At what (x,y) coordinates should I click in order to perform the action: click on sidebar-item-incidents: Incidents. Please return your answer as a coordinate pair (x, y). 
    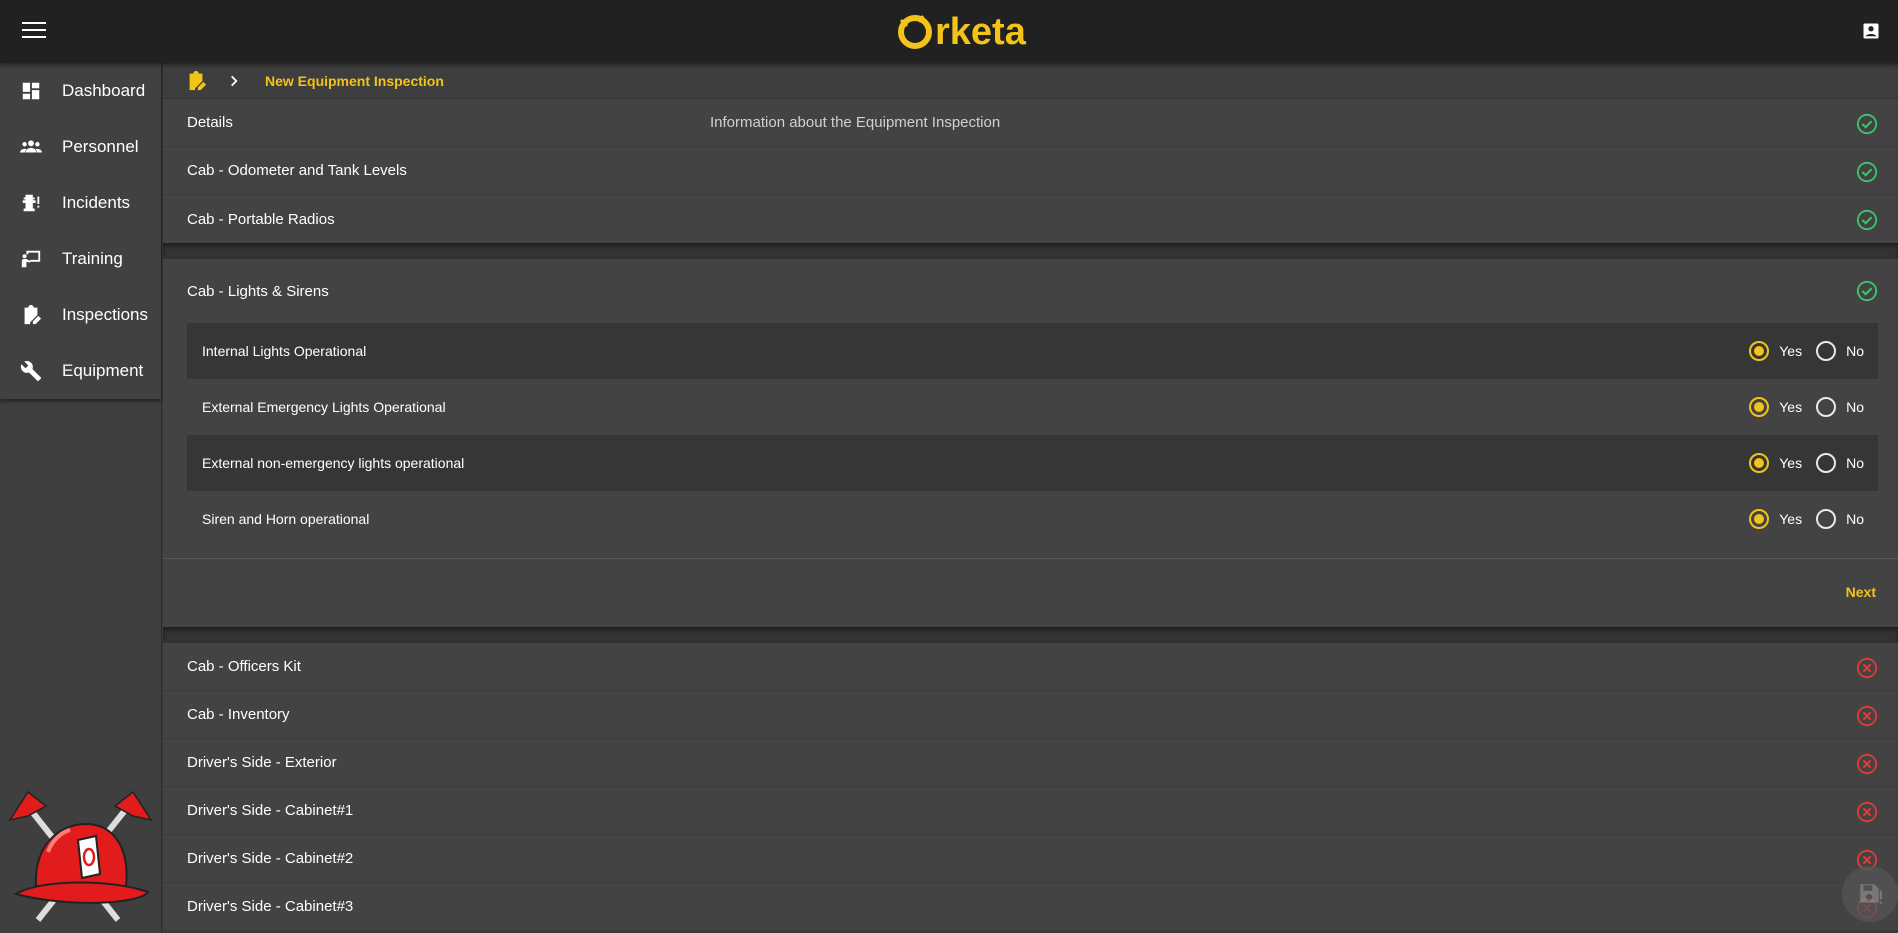
    Looking at the image, I should click on (80, 203).